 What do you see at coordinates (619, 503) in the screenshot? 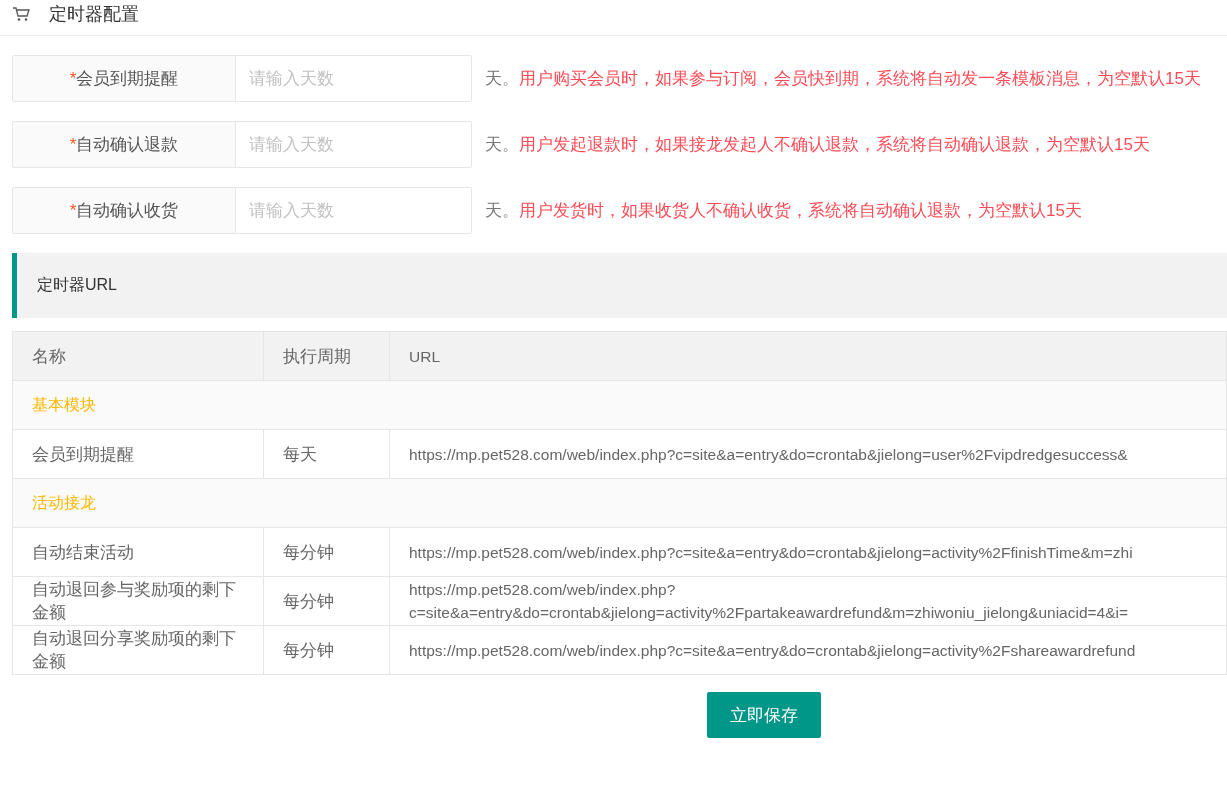
I see `group-cell: 活动接龙` at bounding box center [619, 503].